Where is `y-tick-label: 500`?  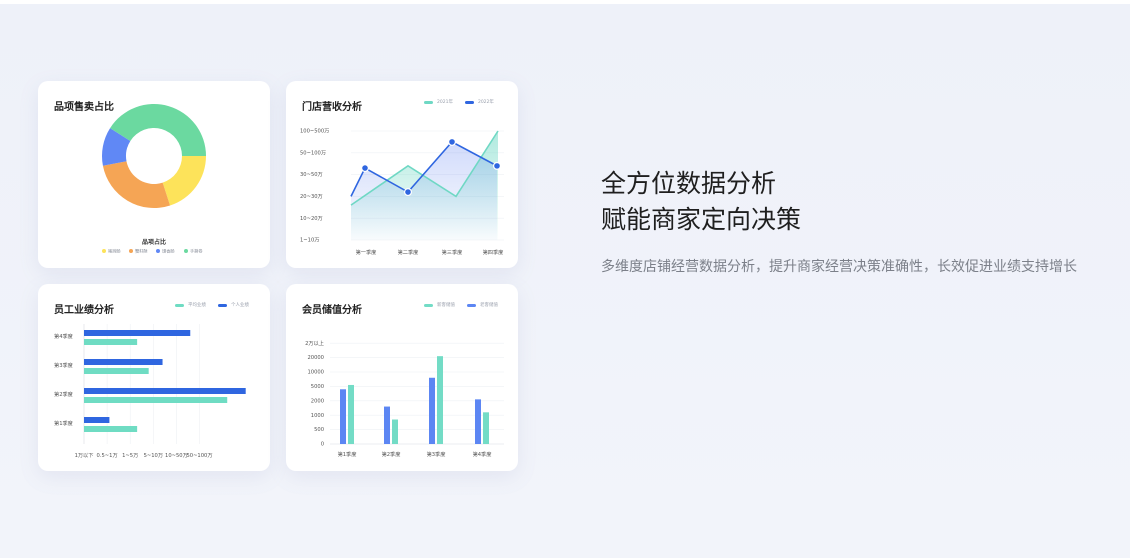
y-tick-label: 500 is located at coordinates (319, 430).